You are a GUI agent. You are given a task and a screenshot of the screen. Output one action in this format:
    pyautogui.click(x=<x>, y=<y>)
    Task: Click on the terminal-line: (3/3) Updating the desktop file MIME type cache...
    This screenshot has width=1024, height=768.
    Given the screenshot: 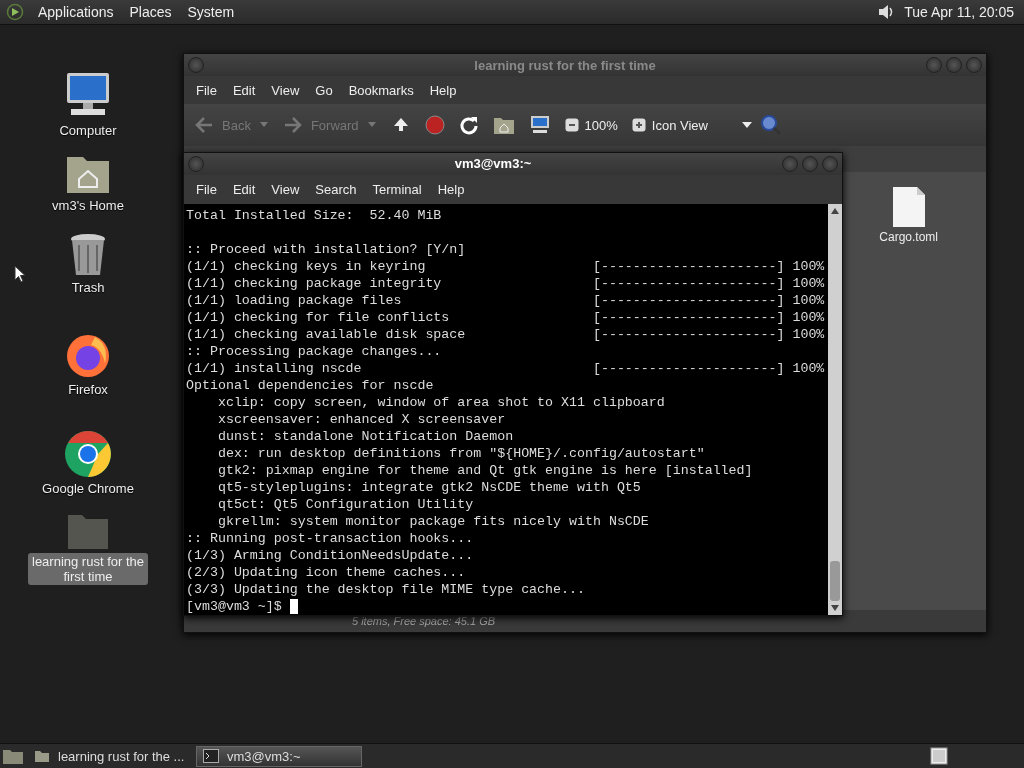 What is the action you would take?
    pyautogui.click(x=385, y=589)
    